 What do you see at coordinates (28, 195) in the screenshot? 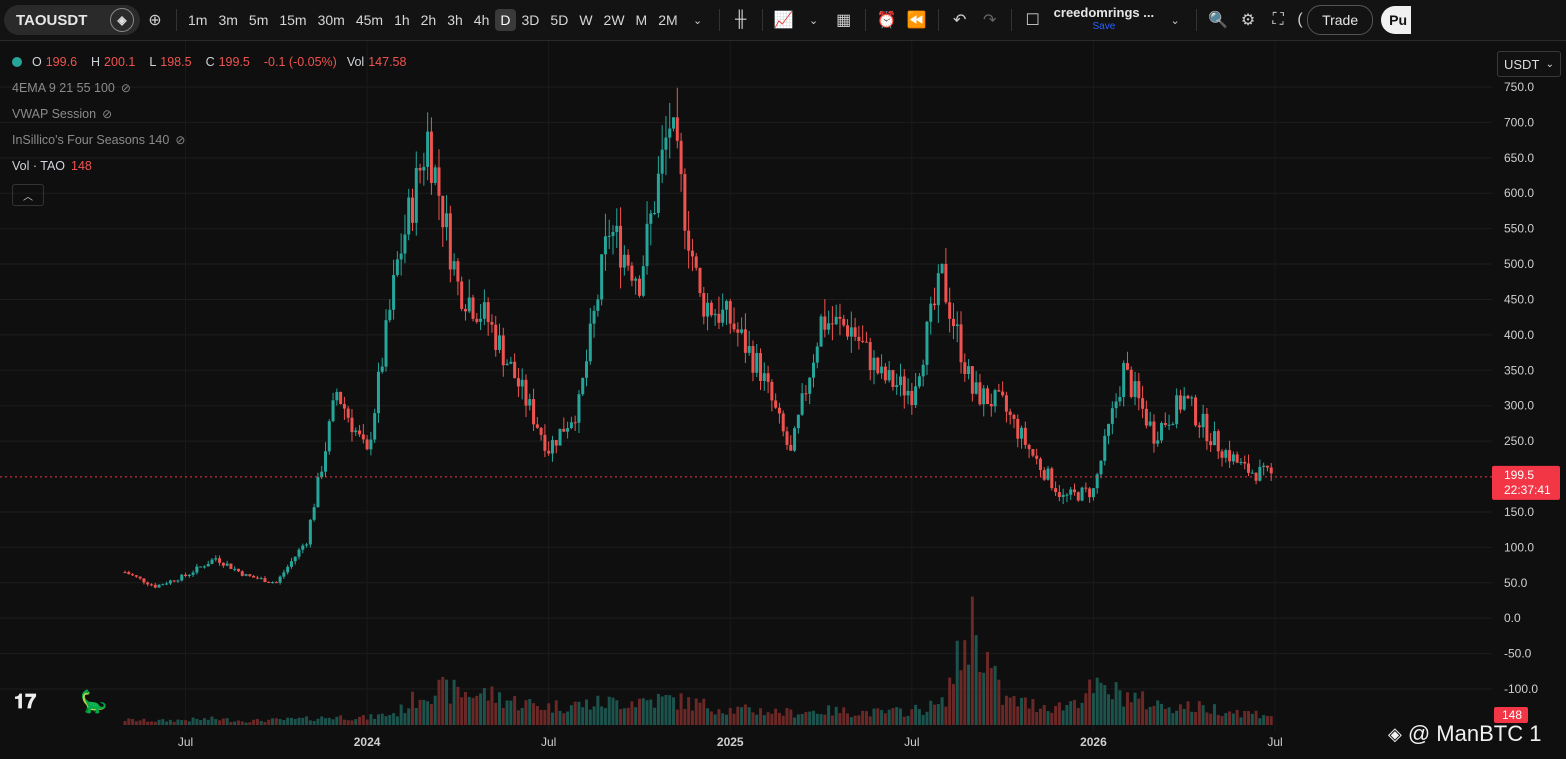
I see `collapse-legend-button: ︿` at bounding box center [28, 195].